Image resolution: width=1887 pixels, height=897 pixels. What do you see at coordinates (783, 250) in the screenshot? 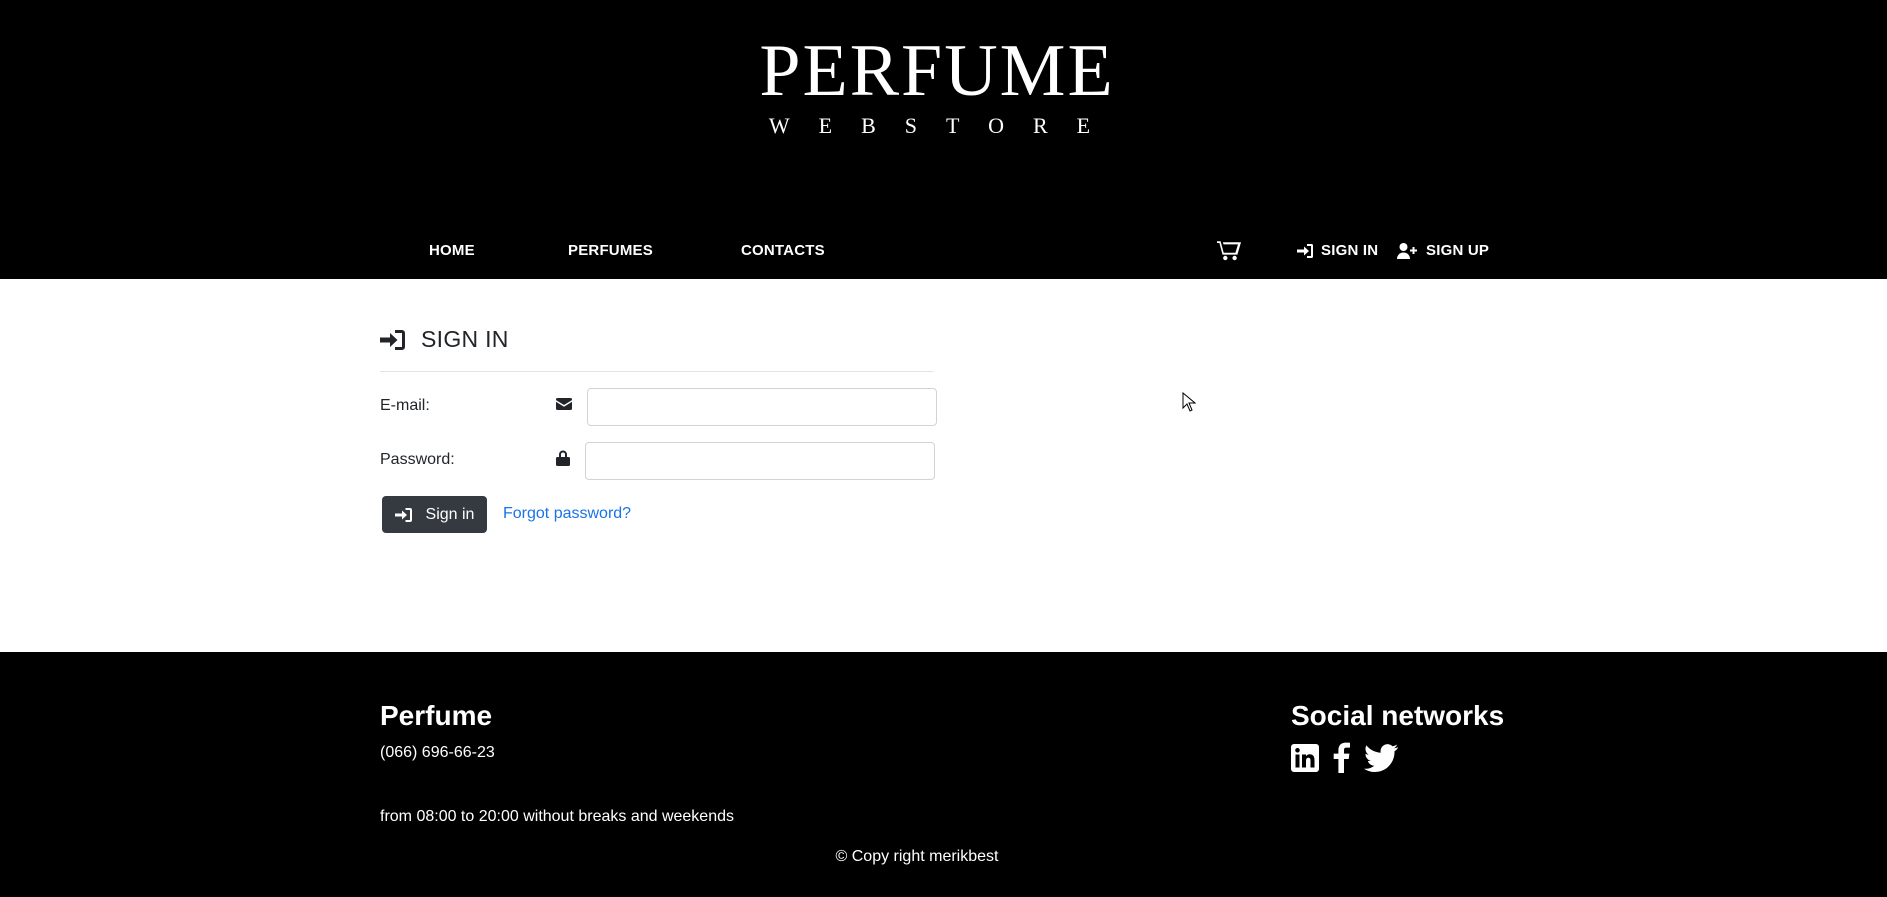
I see `nav-contacts-link: CONTACTS` at bounding box center [783, 250].